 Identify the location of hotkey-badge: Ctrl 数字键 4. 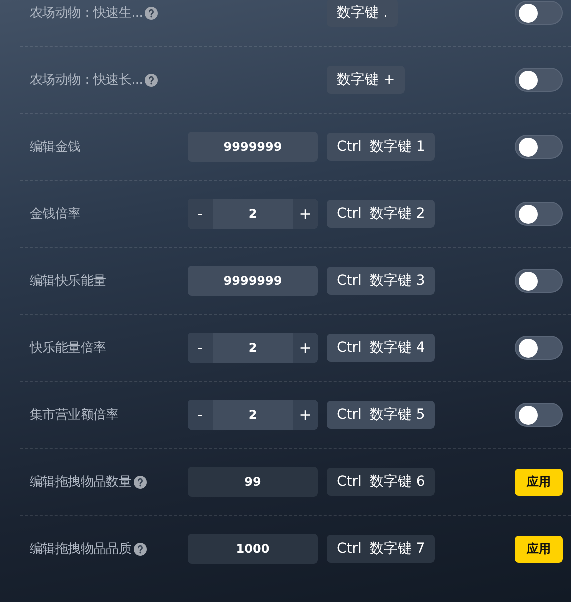
(381, 348).